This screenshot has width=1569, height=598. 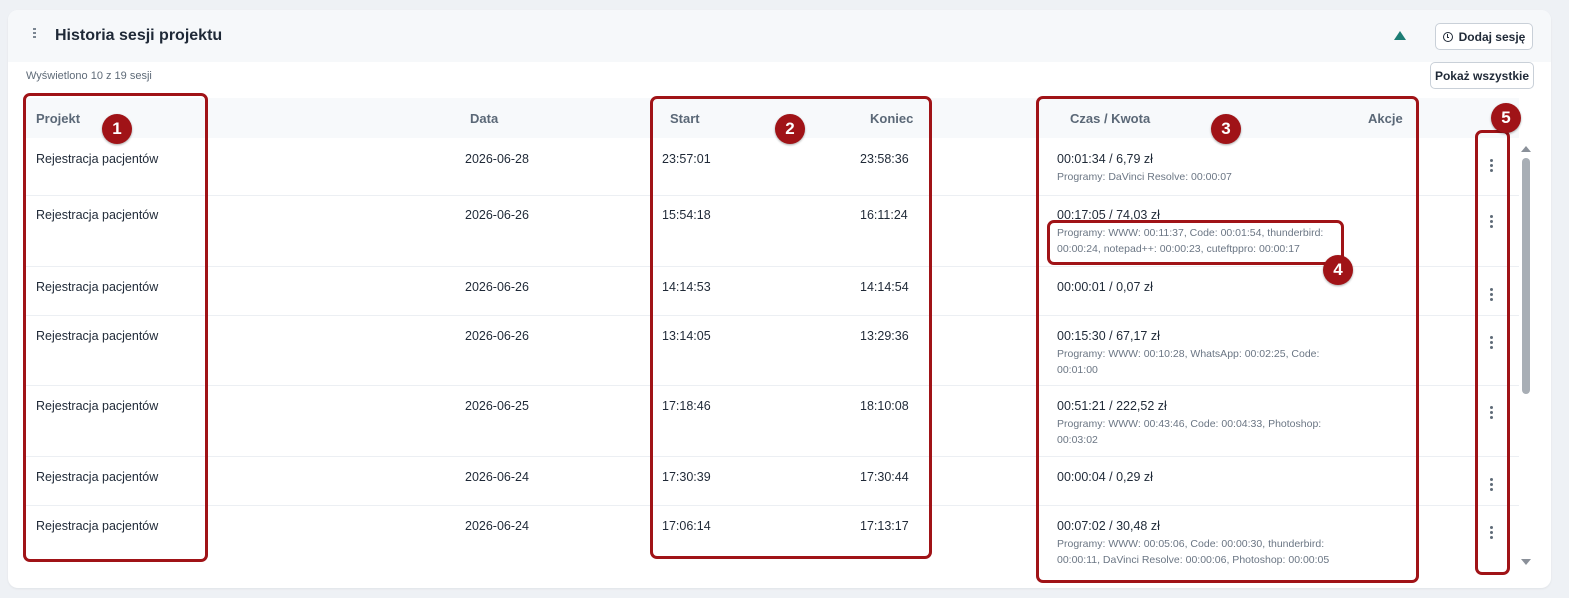 I want to click on cell-date: 2026-06-25, so click(x=497, y=406).